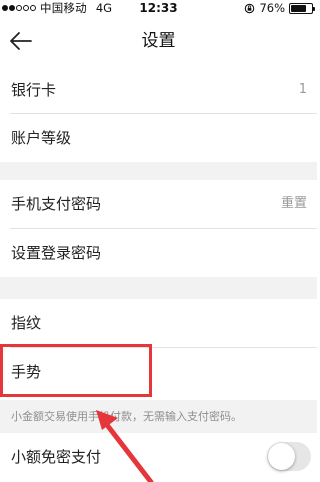 The width and height of the screenshot is (320, 482). What do you see at coordinates (158, 253) in the screenshot?
I see `login-password-row: 设置登录密码` at bounding box center [158, 253].